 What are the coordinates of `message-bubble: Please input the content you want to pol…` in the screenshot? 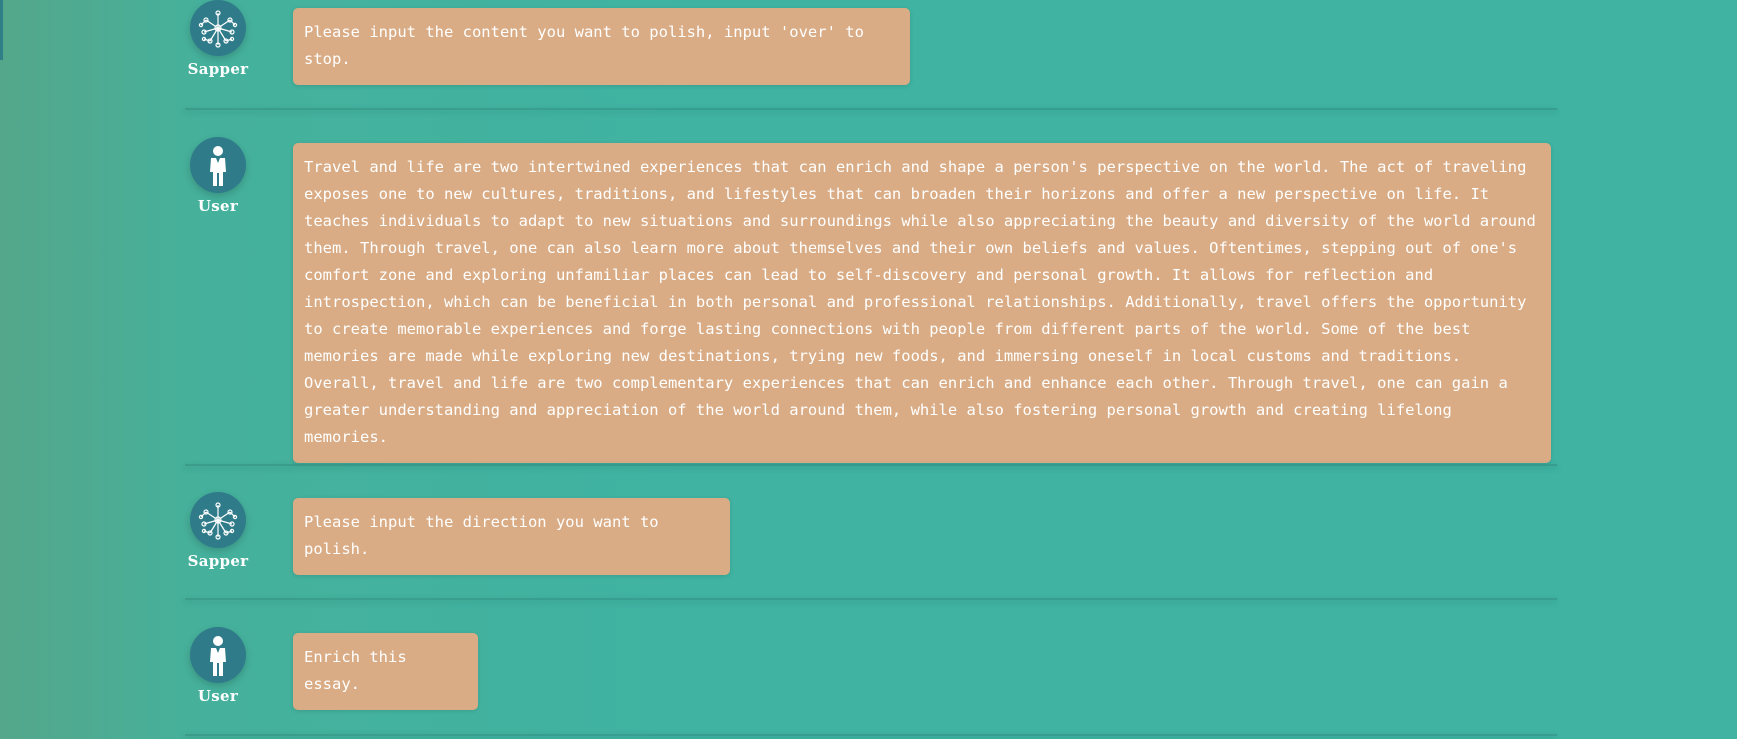 It's located at (601, 46).